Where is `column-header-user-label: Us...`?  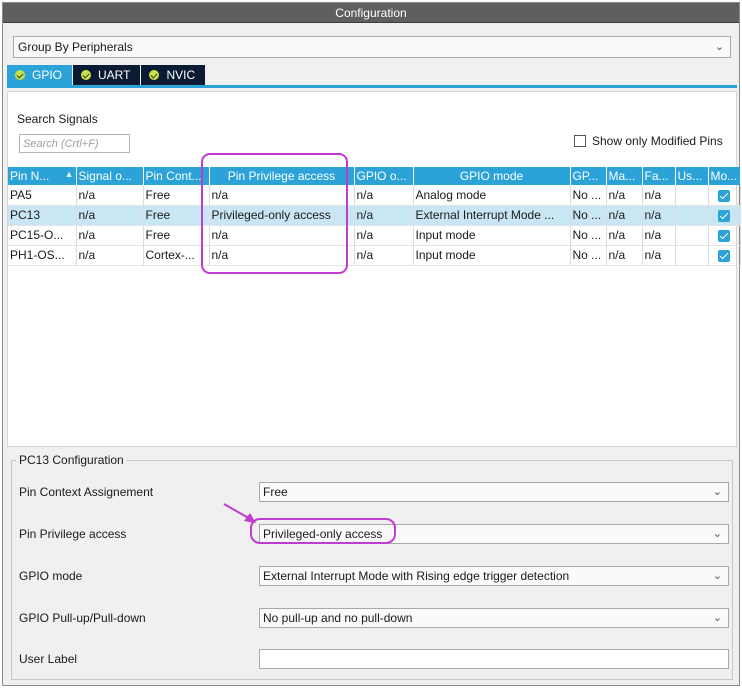
column-header-user-label: Us... is located at coordinates (692, 176).